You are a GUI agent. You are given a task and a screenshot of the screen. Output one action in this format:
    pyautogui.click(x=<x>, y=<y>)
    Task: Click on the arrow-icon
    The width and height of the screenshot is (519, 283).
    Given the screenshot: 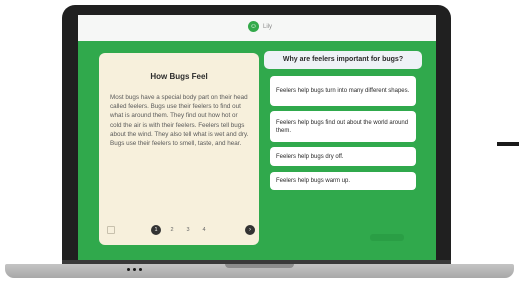 What is the action you would take?
    pyautogui.click(x=508, y=144)
    